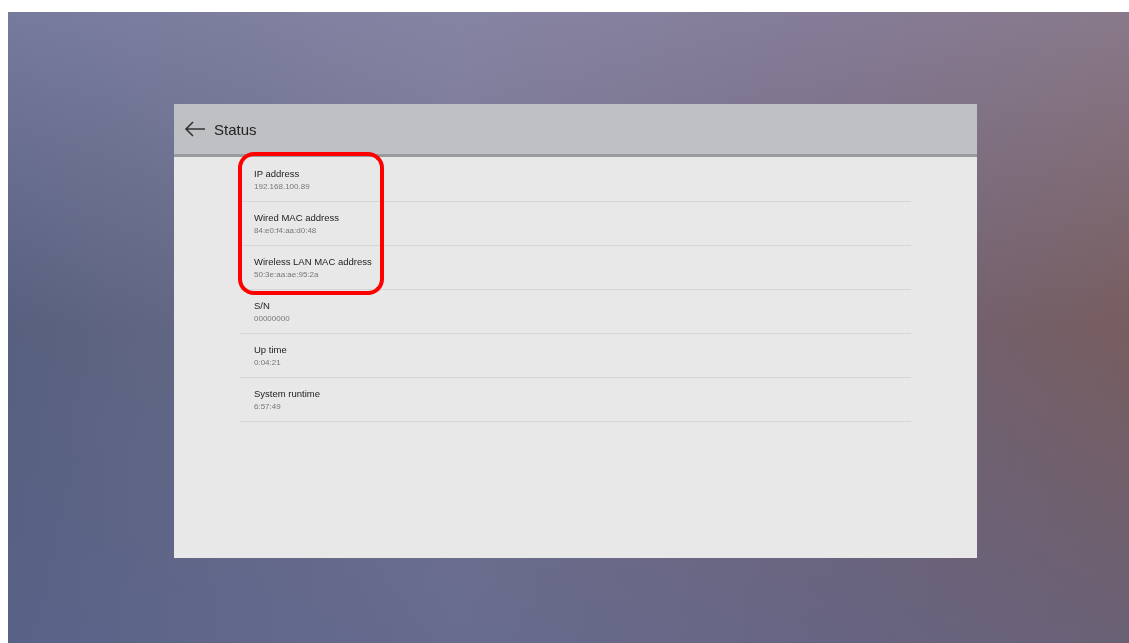  What do you see at coordinates (313, 261) in the screenshot?
I see `row-label: Wireless LAN MAC address` at bounding box center [313, 261].